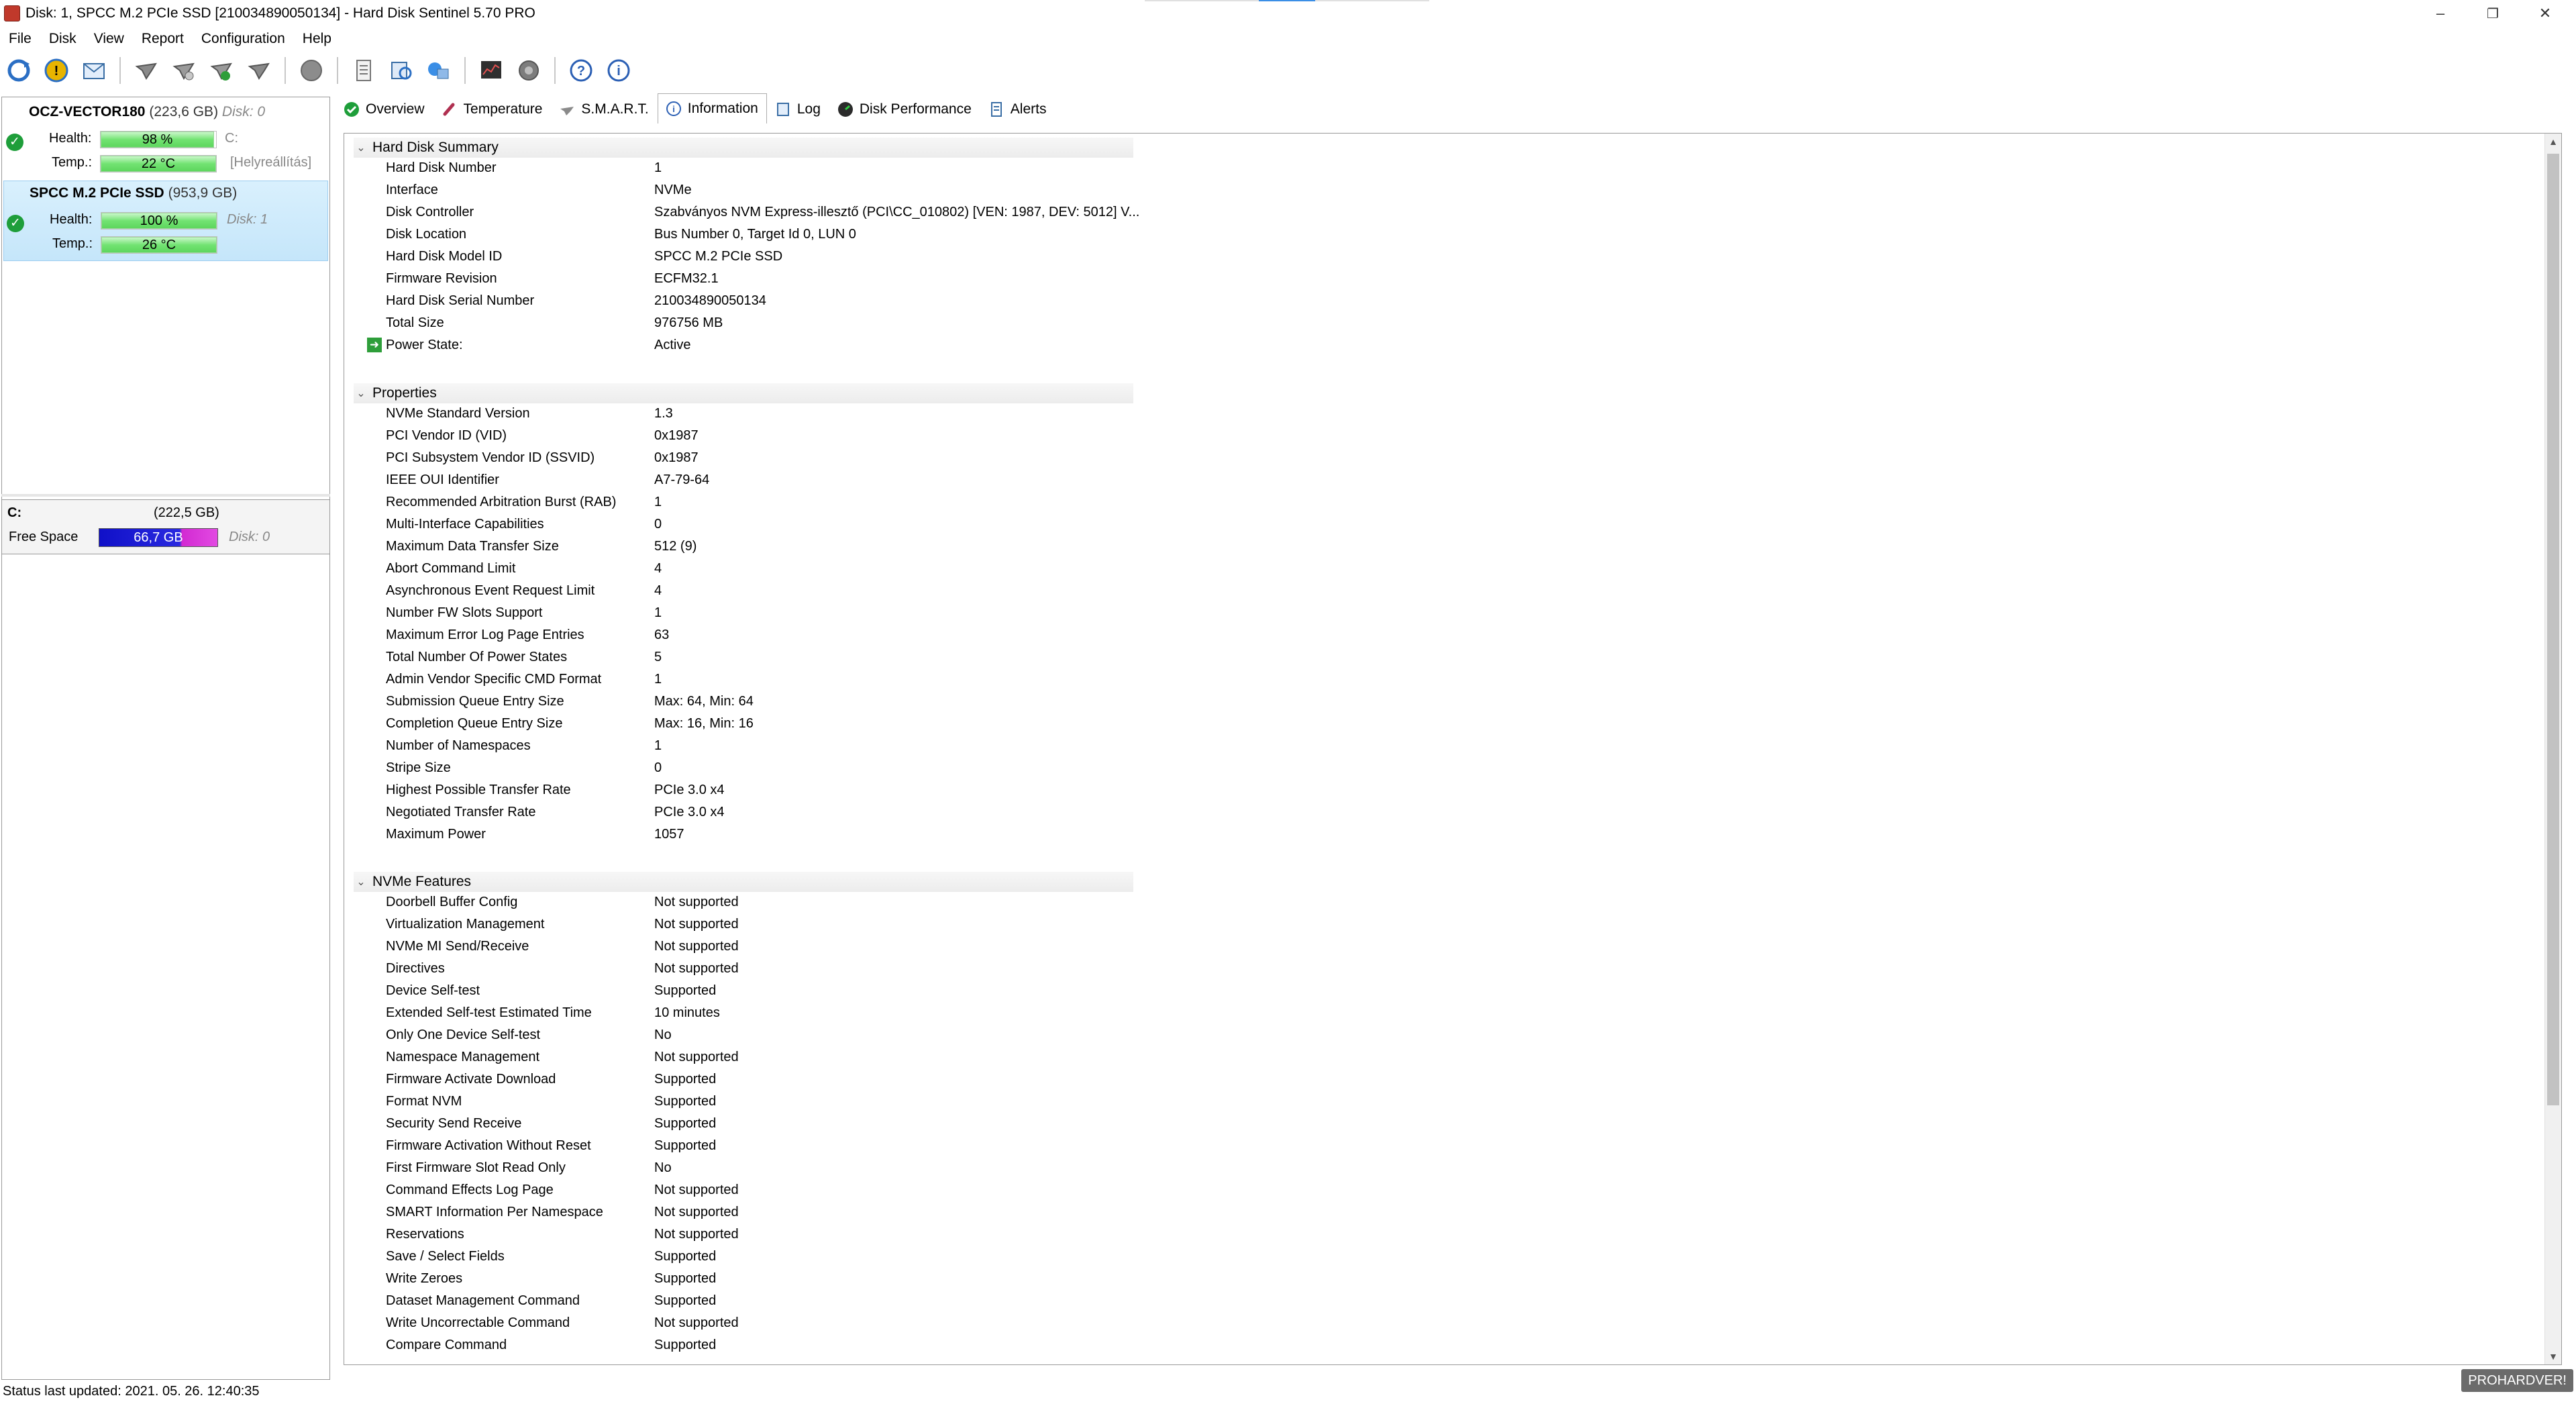 This screenshot has width=2576, height=1402. I want to click on collapse-icon: ⌄, so click(361, 148).